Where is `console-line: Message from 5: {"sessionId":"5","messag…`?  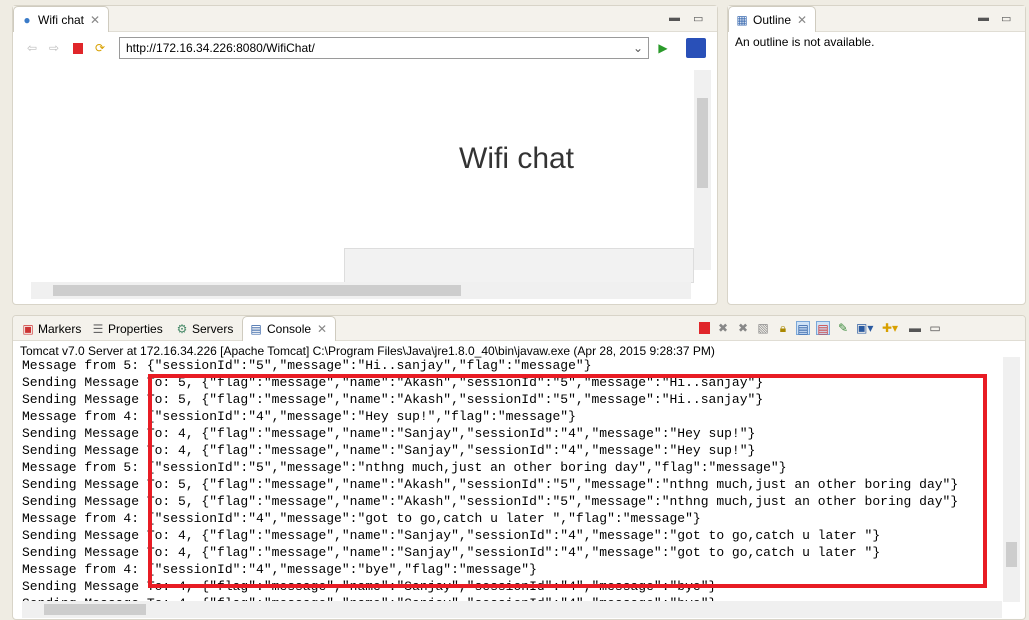
console-line: Message from 5: {"sessionId":"5","messag… is located at coordinates (307, 365).